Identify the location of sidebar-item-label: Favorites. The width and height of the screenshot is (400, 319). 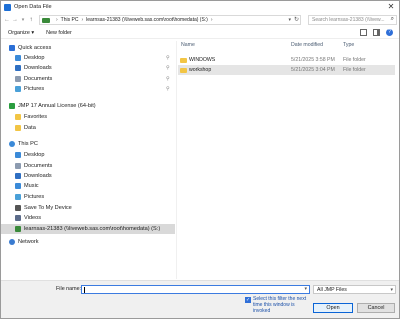
(36, 117).